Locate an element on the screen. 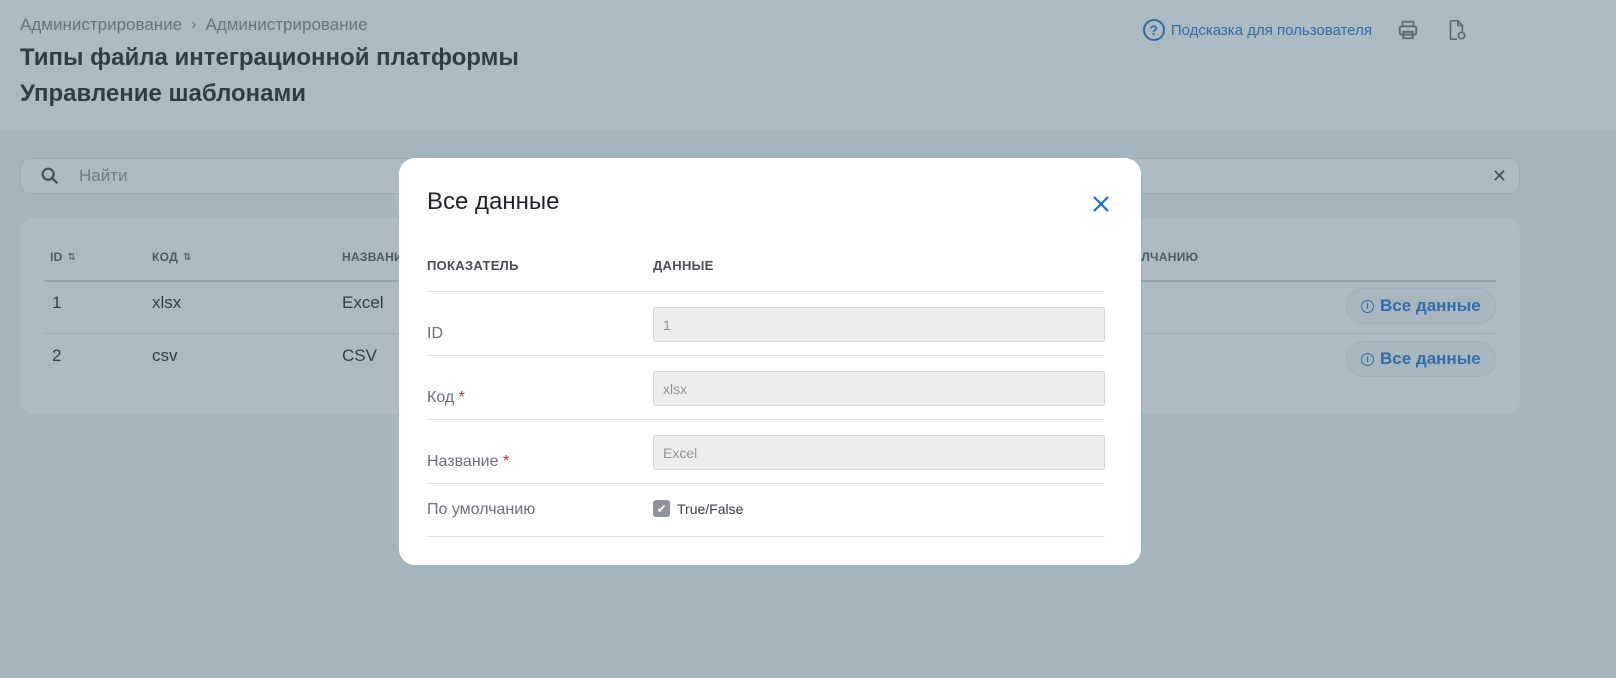  field-label-name: Название * is located at coordinates (468, 462).